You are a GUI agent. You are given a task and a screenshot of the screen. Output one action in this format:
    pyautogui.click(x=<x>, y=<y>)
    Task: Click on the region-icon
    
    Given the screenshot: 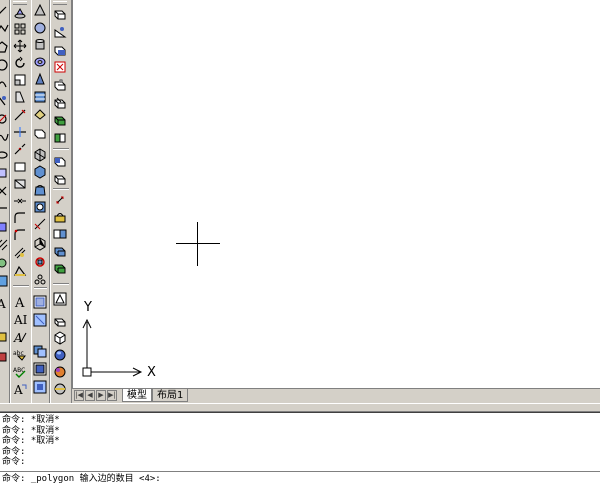 What is the action you would take?
    pyautogui.click(x=4, y=281)
    